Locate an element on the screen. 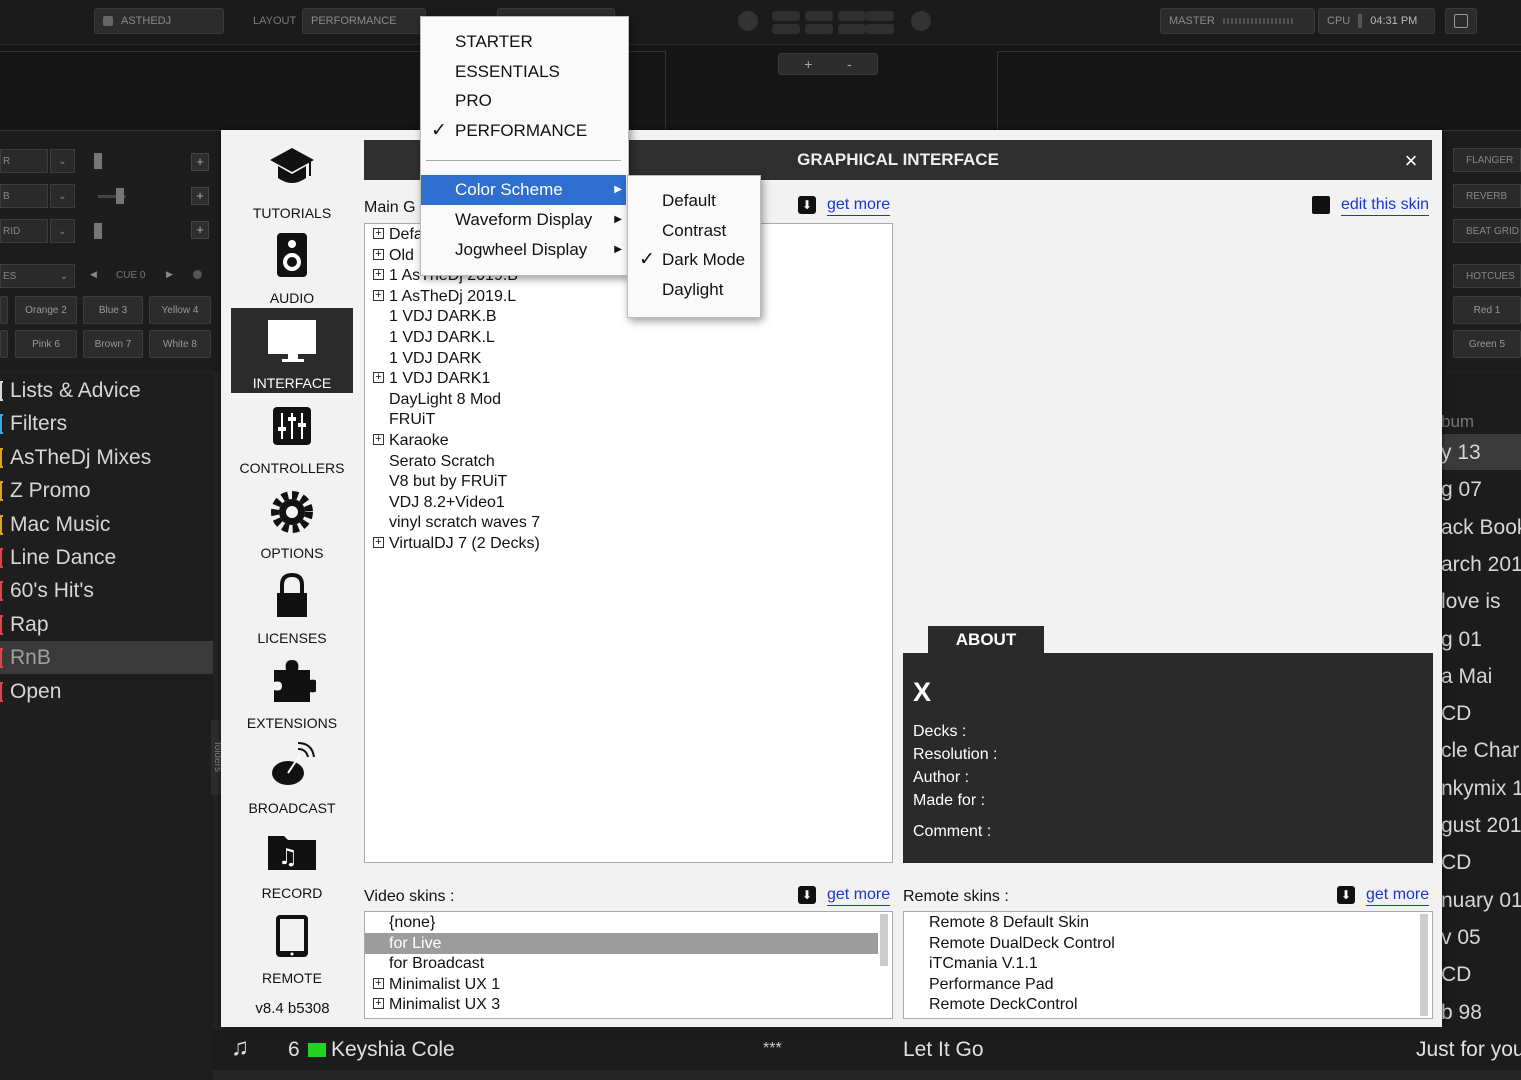 Image resolution: width=1521 pixels, height=1080 pixels. browser-row-cell: nkymix 1 is located at coordinates (1481, 789).